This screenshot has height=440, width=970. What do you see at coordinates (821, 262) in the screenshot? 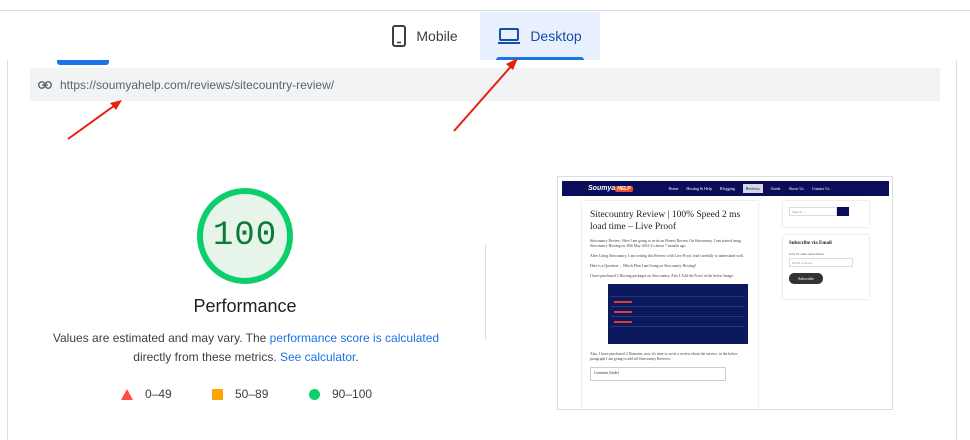
I see `preview-email-input: Email Address` at bounding box center [821, 262].